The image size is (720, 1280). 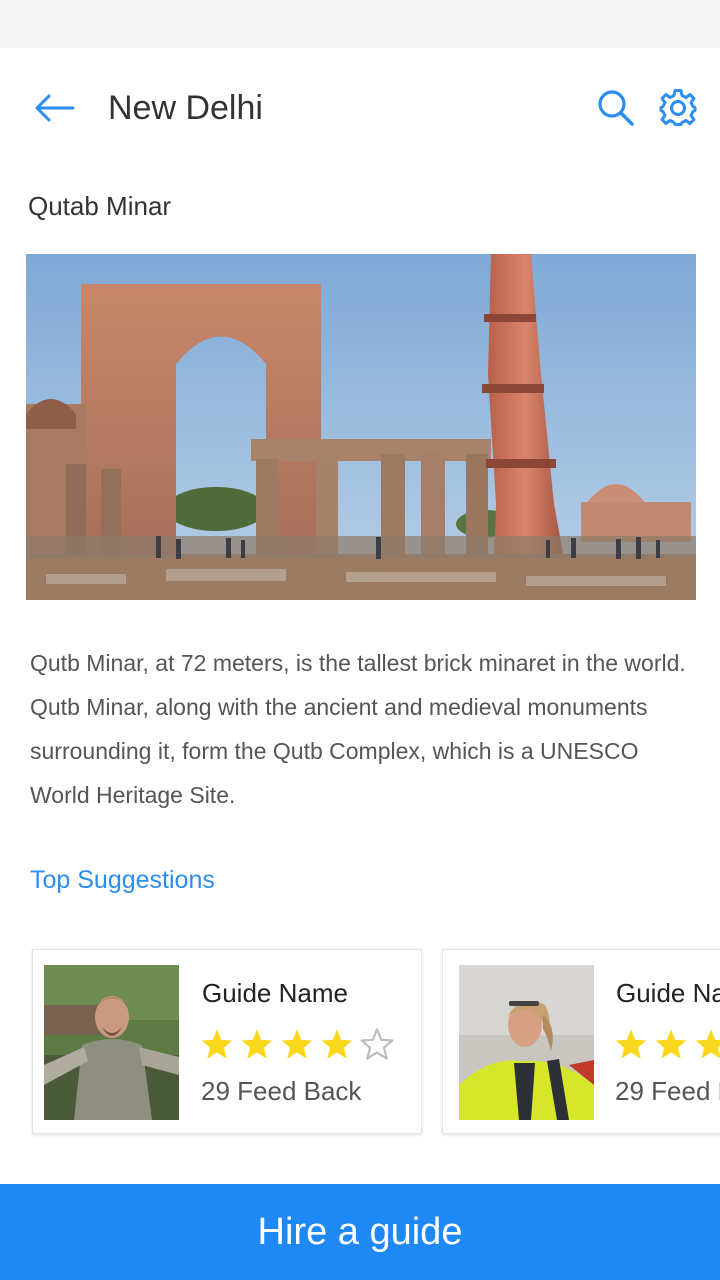 I want to click on gear-icon, so click(x=678, y=107).